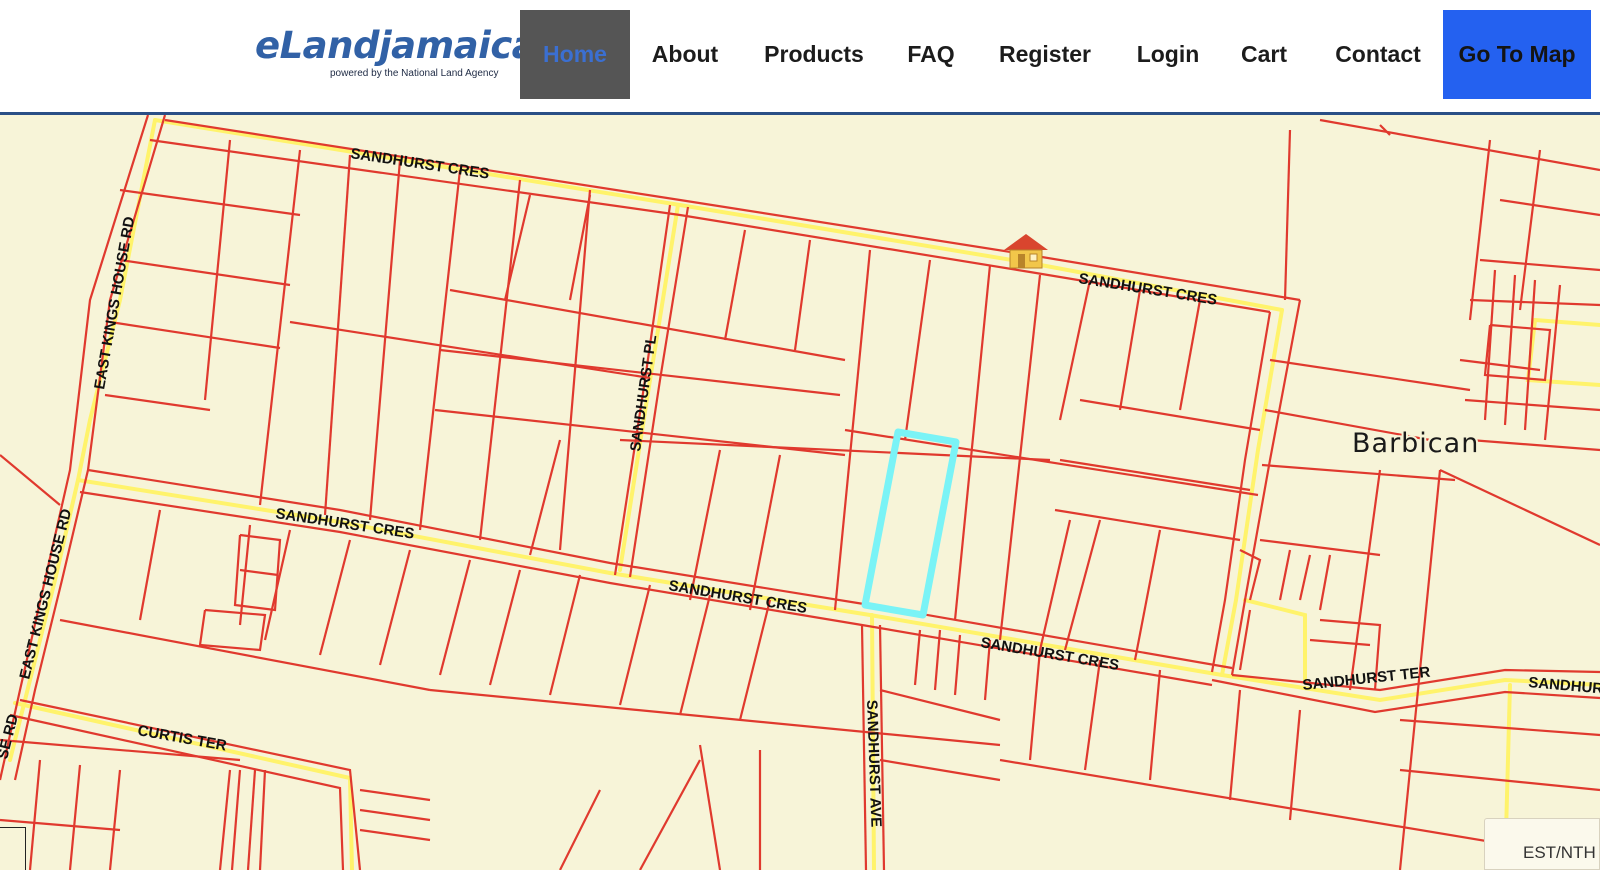 The width and height of the screenshot is (1600, 870). I want to click on nav-about: About, so click(685, 54).